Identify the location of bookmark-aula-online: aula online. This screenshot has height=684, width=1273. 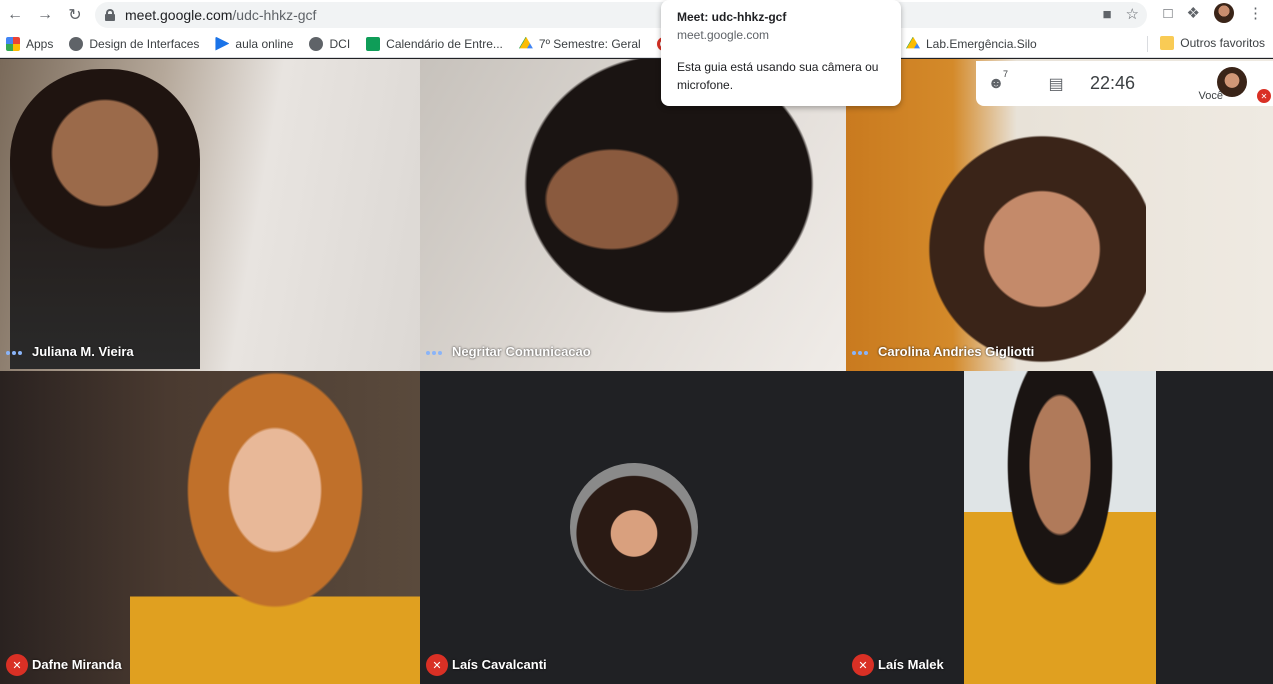
(254, 43).